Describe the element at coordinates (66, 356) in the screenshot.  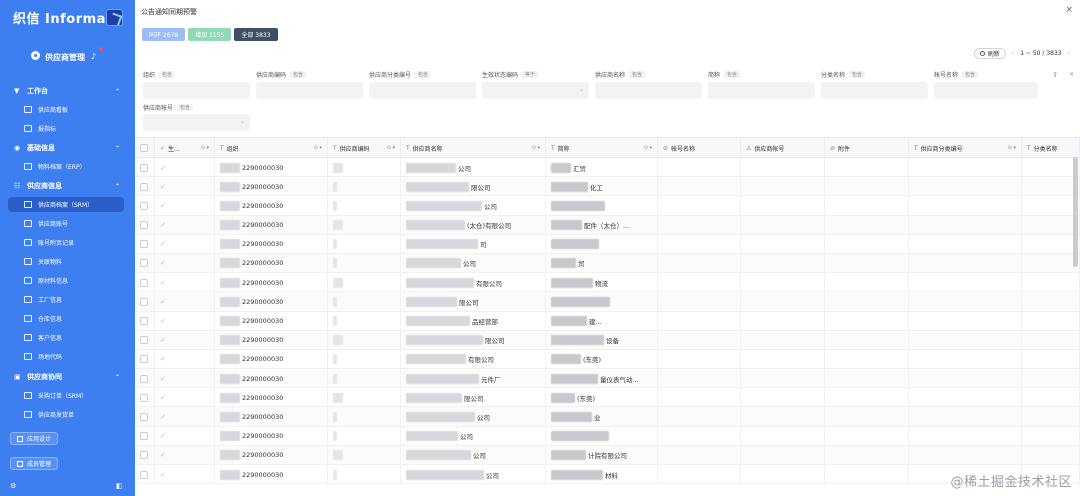
I see `sidebar-item-site-code: 场地代码` at that location.